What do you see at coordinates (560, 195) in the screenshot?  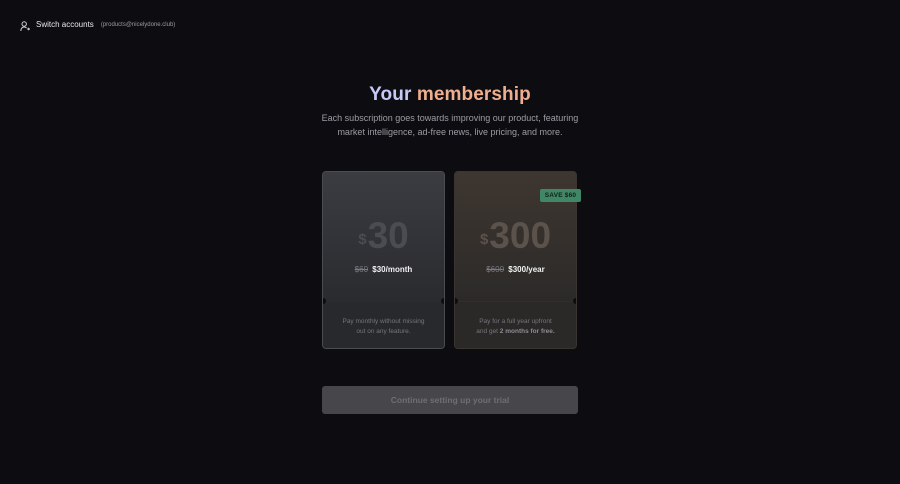 I see `save-badge: SAVE $60` at bounding box center [560, 195].